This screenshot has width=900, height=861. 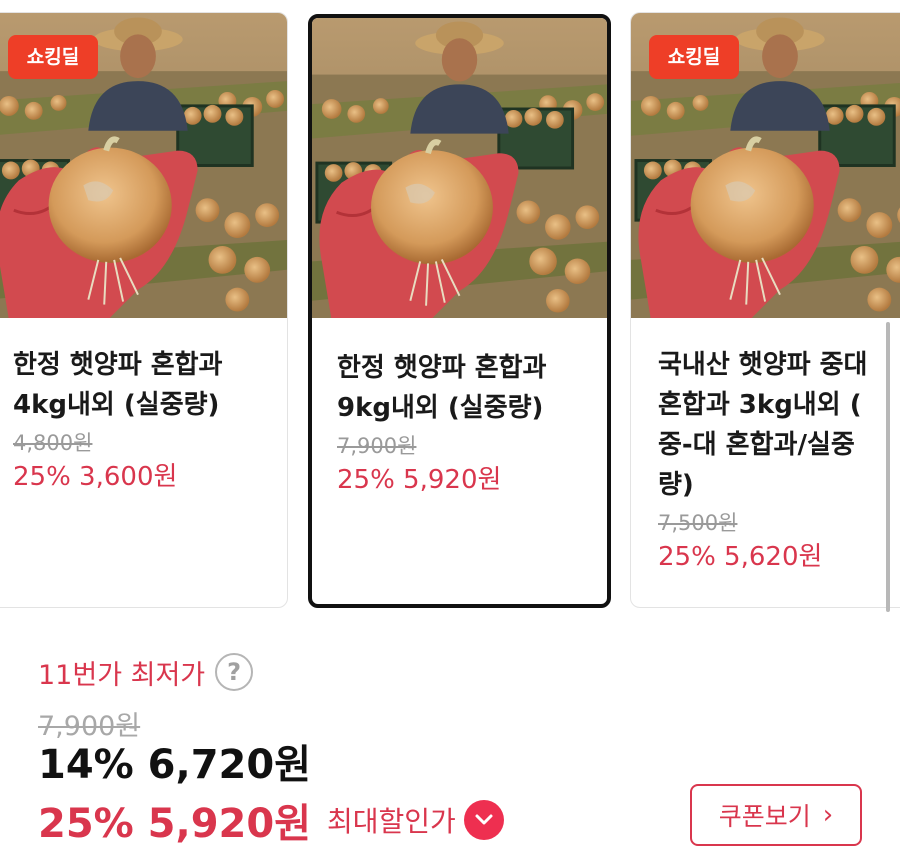 I want to click on original-price: 7,500원, so click(x=698, y=523).